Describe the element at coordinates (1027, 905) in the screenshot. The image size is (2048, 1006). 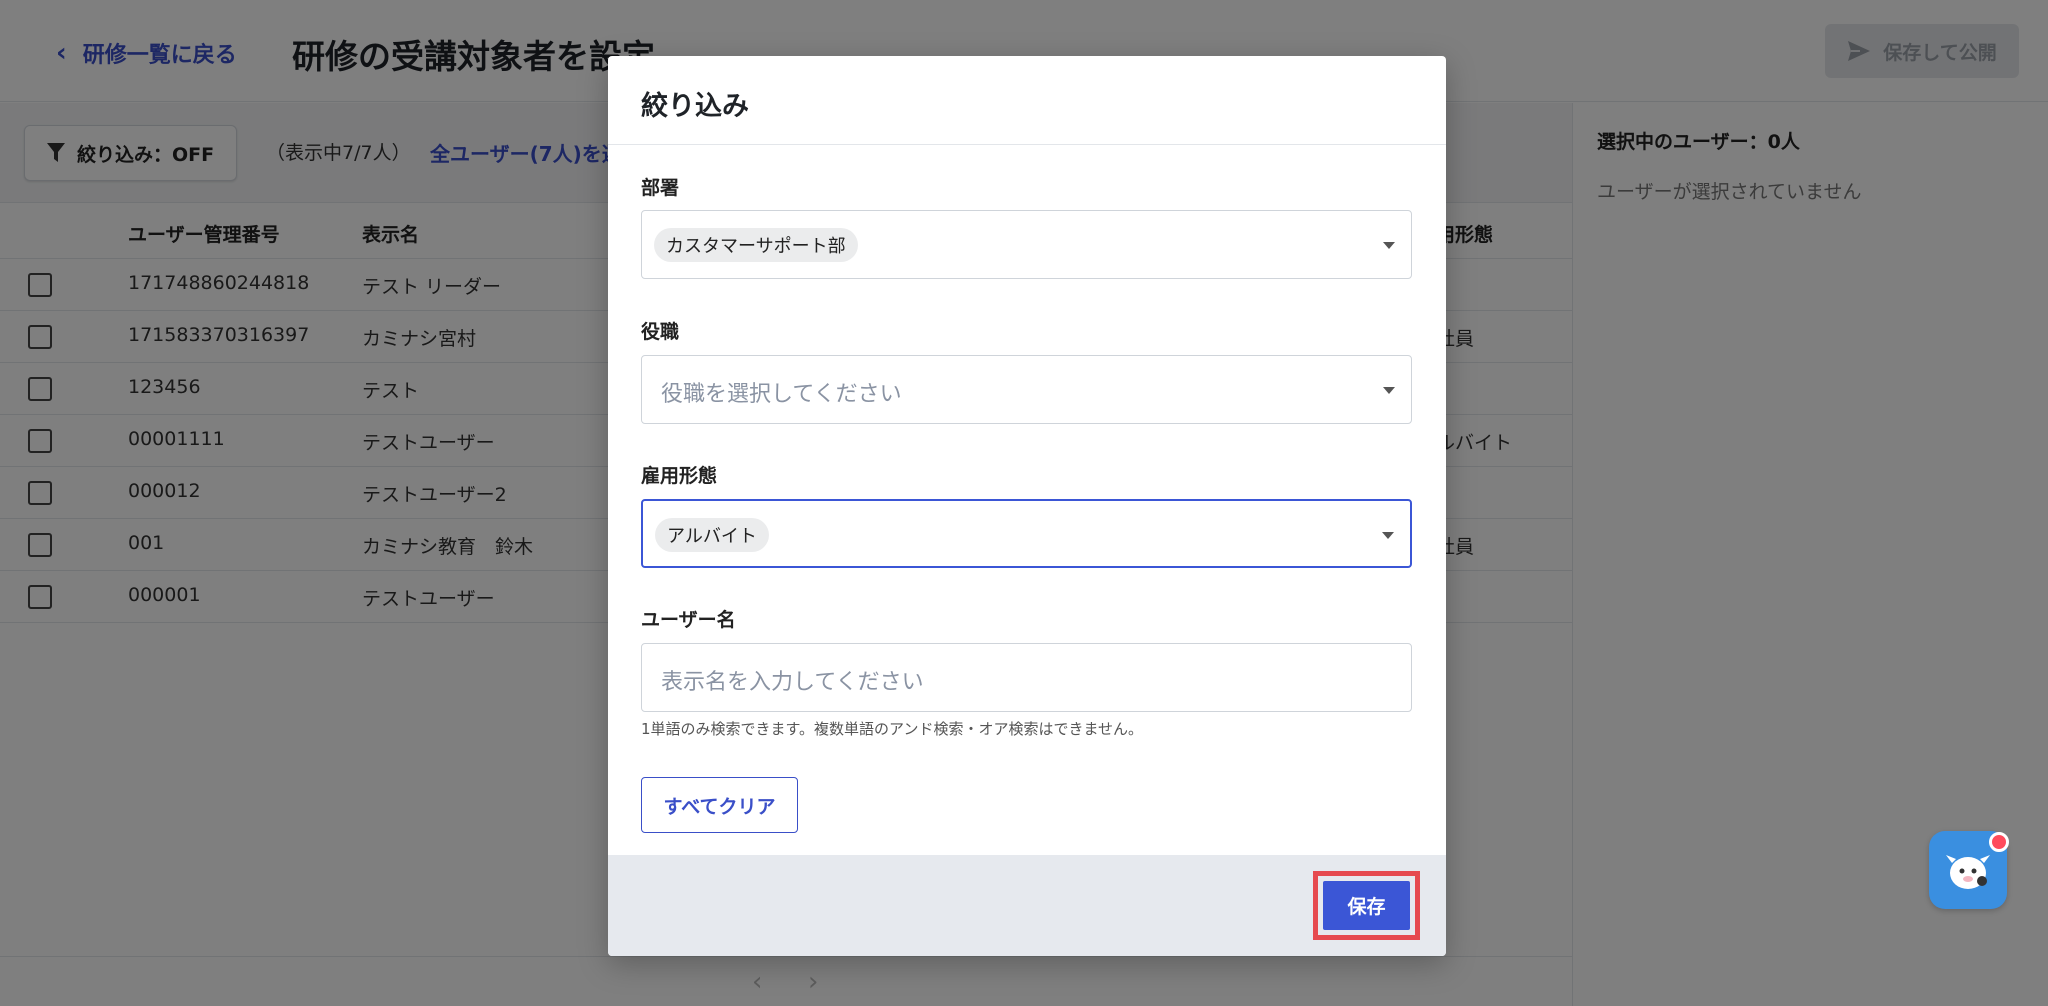
I see `modal-footer: 保存` at that location.